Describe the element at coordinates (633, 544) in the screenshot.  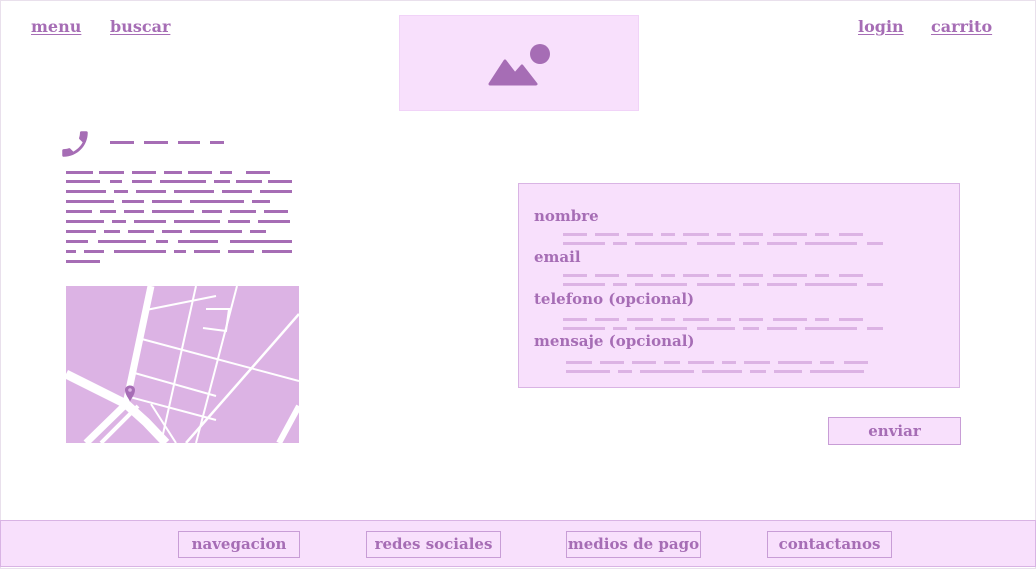
I see `footer-payment-button: medios de pago` at that location.